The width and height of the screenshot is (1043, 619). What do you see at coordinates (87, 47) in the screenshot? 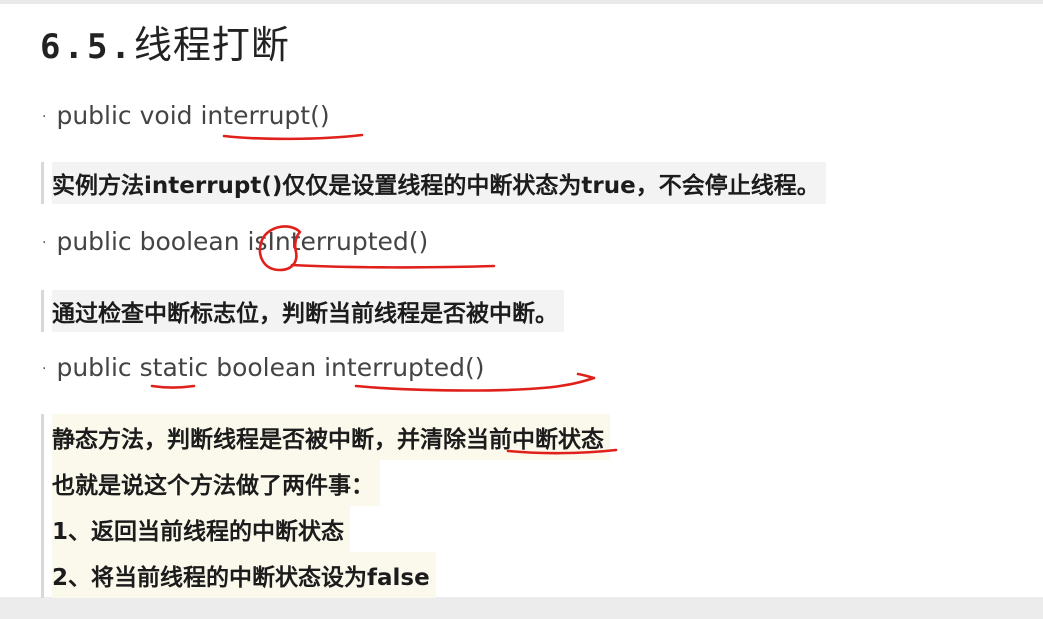
I see `section-number: 6.5.` at bounding box center [87, 47].